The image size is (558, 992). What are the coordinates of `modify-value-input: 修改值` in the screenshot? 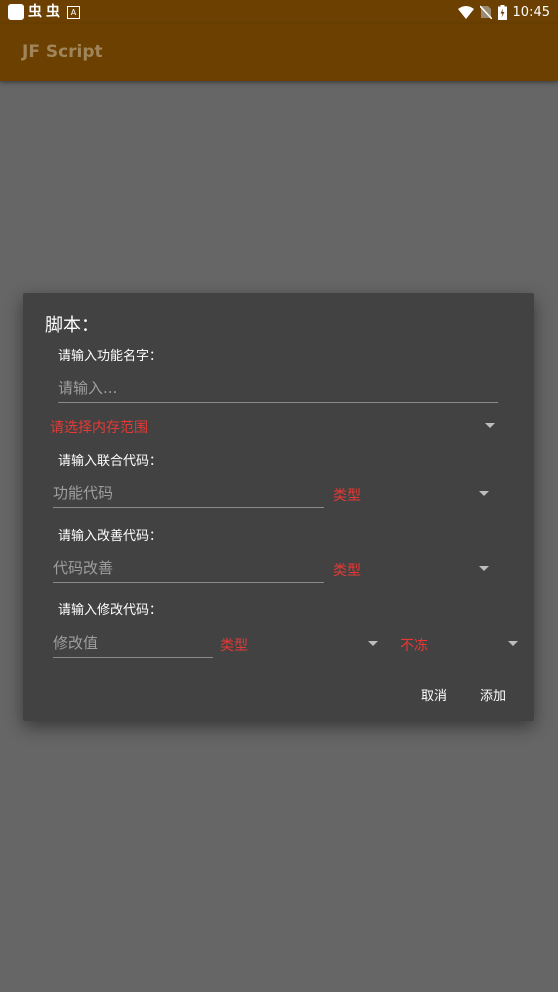 It's located at (133, 645).